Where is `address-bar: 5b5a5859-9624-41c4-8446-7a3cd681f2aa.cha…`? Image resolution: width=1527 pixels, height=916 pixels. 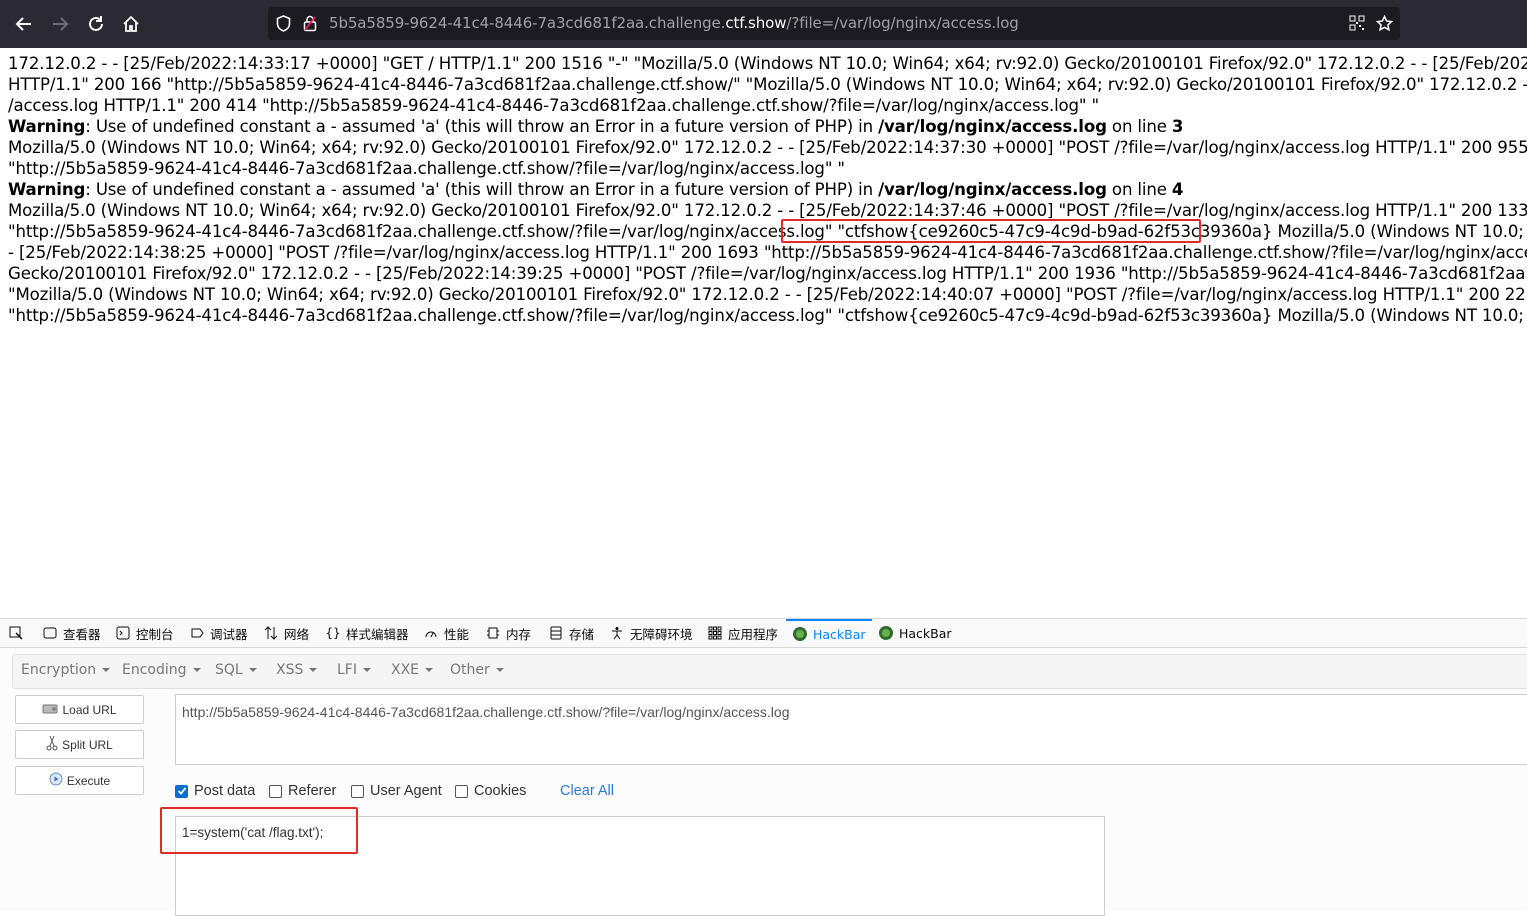
address-bar: 5b5a5859-9624-41c4-8446-7a3cd681f2aa.cha… is located at coordinates (834, 23).